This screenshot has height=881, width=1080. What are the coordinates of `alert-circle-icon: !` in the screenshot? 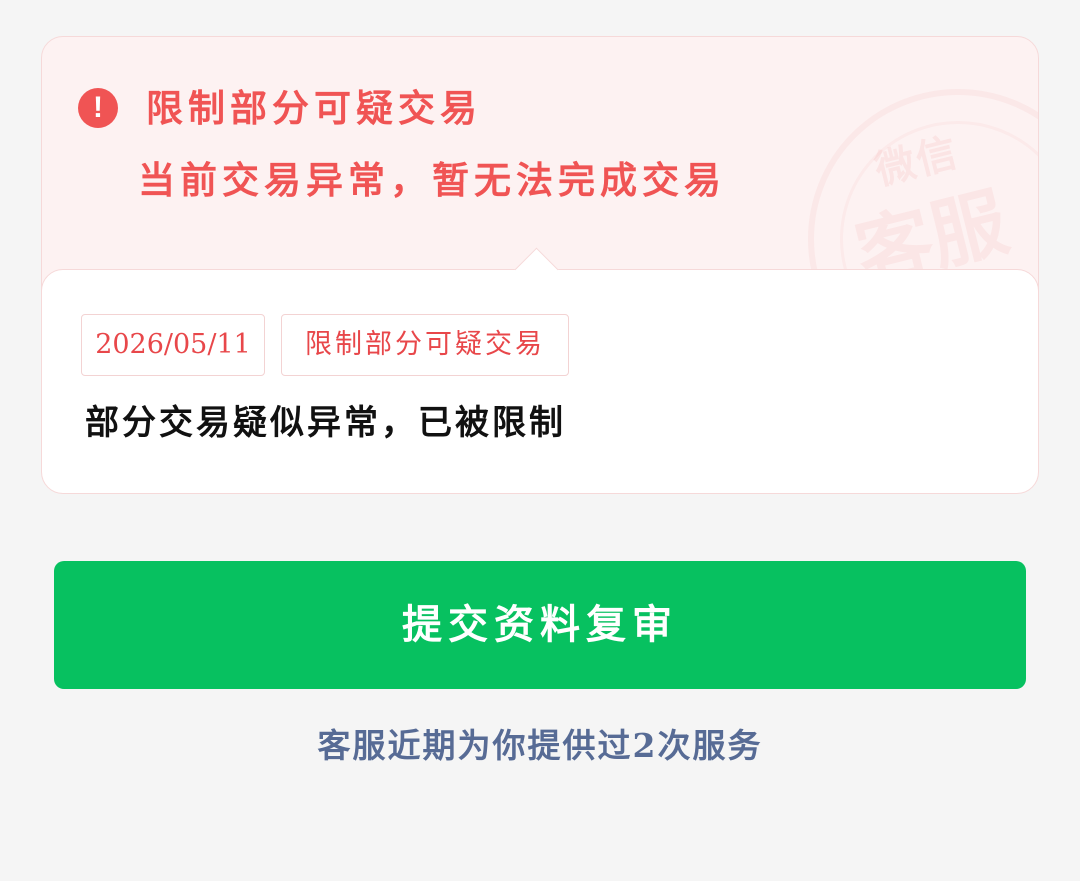 It's located at (98, 108).